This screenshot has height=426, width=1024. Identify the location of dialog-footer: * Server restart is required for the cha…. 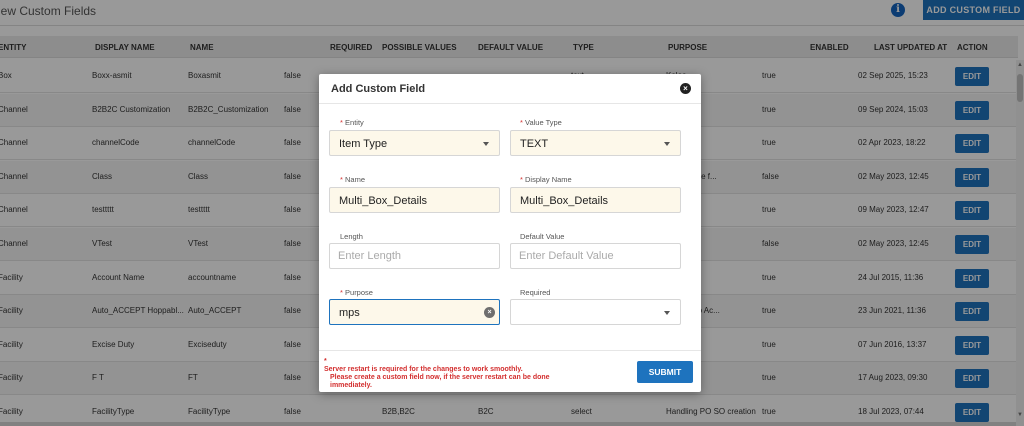
(510, 371).